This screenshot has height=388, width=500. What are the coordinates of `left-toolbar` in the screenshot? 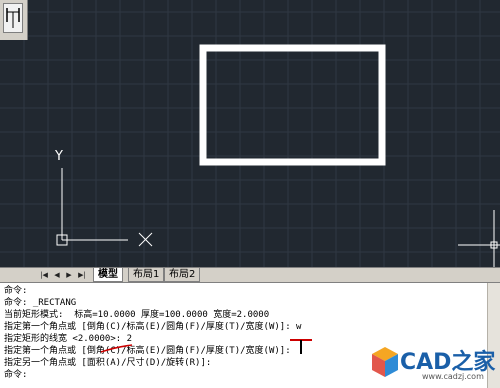 It's located at (14, 20).